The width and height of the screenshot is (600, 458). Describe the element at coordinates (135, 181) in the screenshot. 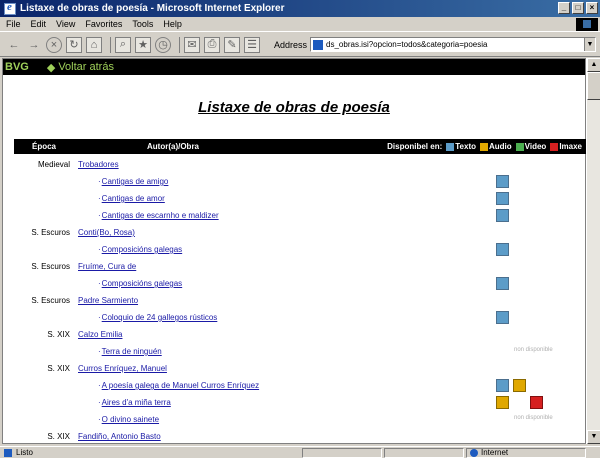

I see `work-link: Cantigas de amigo` at that location.